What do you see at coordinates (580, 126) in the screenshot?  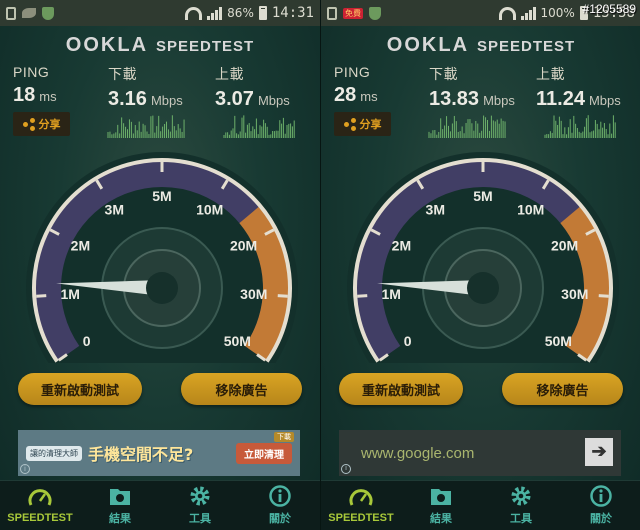 I see `upload-sparkline` at bounding box center [580, 126].